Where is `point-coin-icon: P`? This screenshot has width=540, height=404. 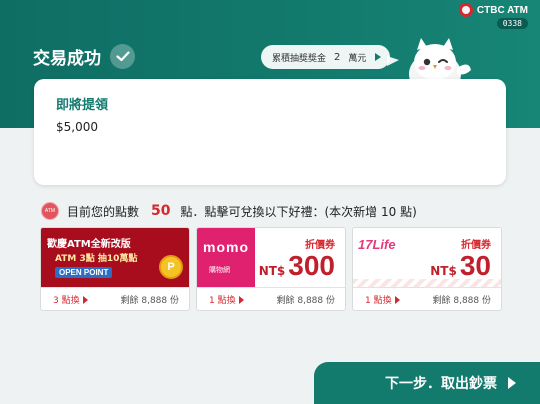 point-coin-icon: P is located at coordinates (171, 267).